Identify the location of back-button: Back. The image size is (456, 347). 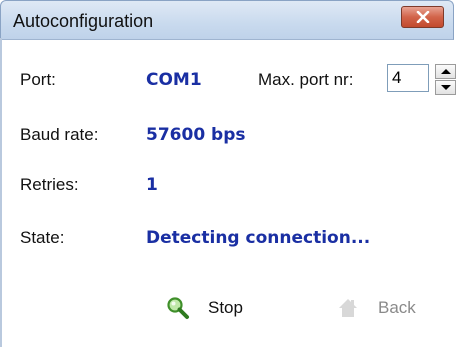
(385, 308).